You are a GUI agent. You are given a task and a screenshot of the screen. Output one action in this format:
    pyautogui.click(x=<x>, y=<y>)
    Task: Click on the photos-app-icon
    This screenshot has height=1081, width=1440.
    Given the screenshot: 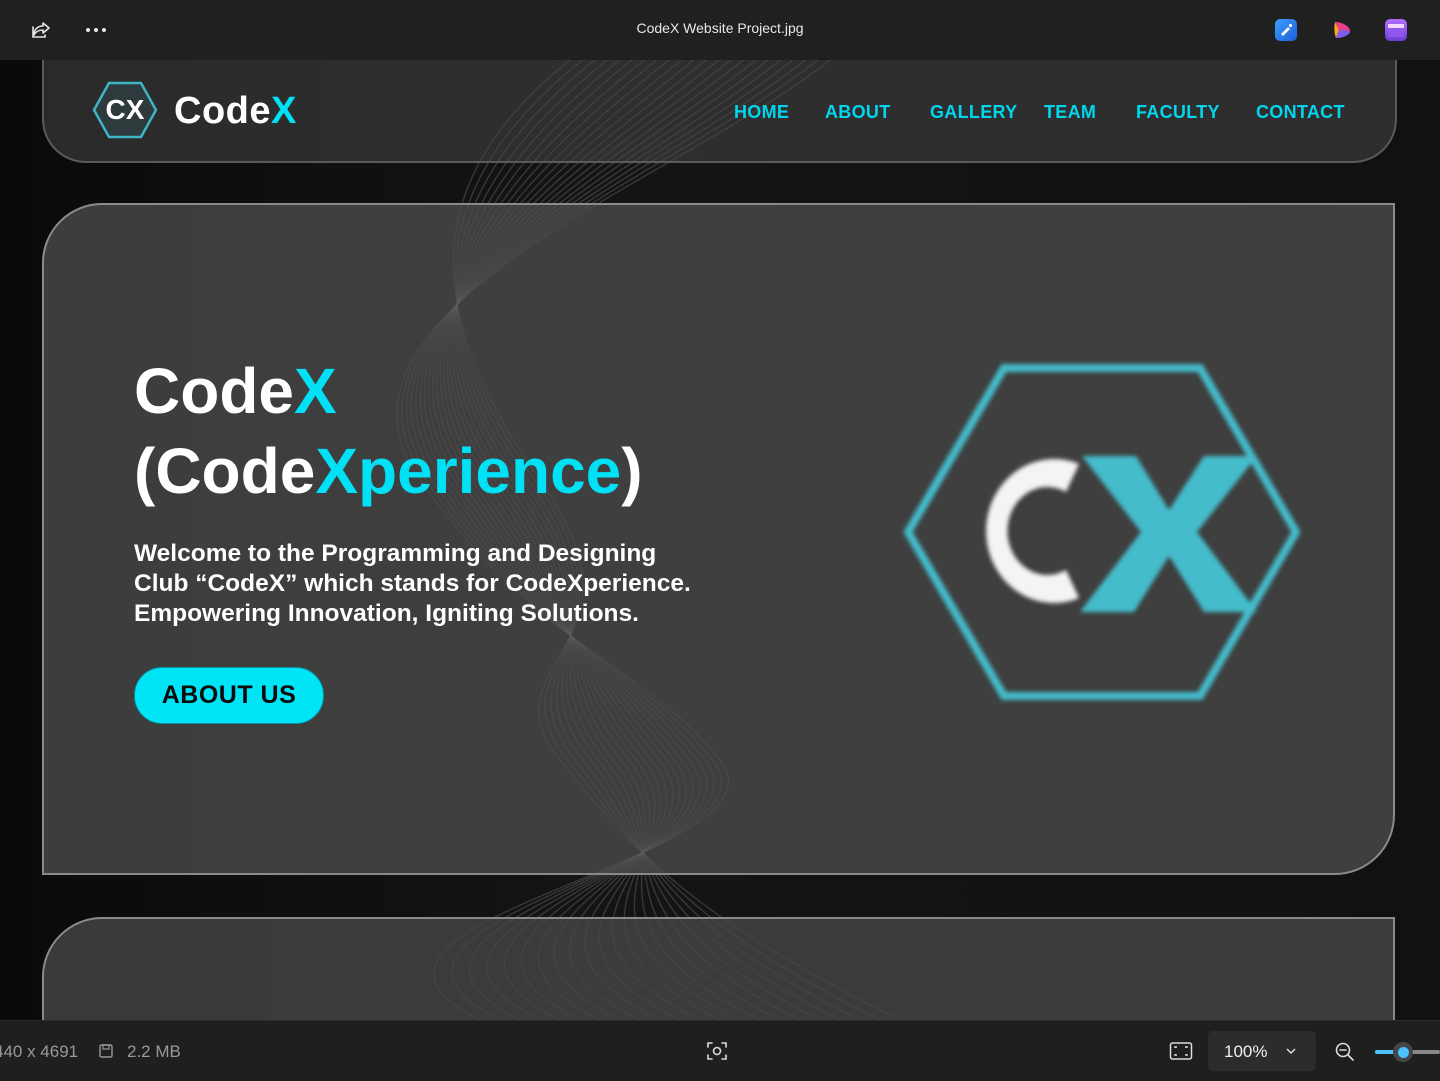 What is the action you would take?
    pyautogui.click(x=1286, y=30)
    